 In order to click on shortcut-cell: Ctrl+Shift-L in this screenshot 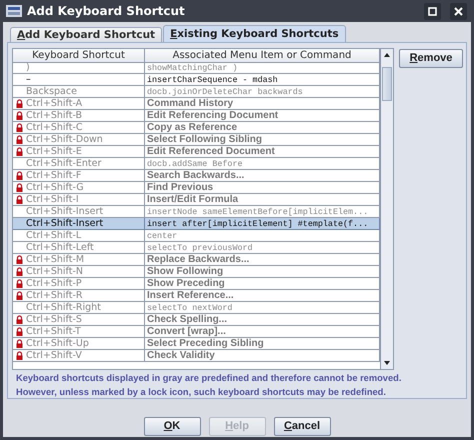, I will do `click(79, 236)`.